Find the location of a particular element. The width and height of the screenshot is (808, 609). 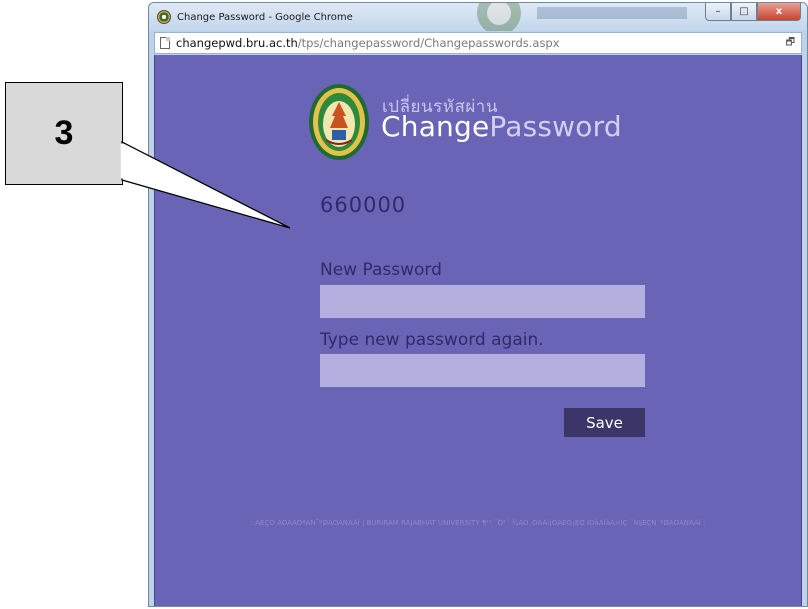

page-icon is located at coordinates (165, 43).